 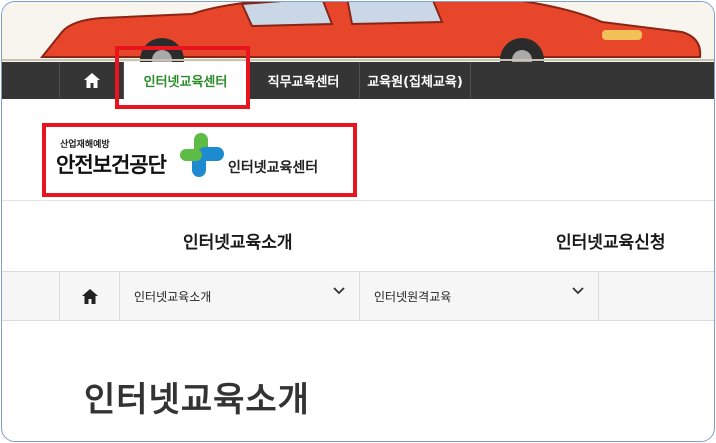 I want to click on top-nav-internet-education: 인터넷교육센터, so click(x=185, y=80).